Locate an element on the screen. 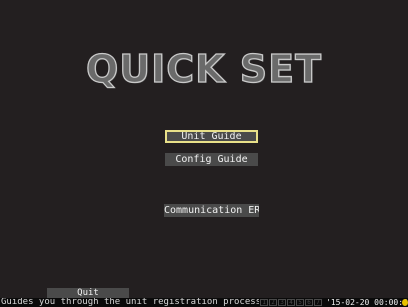  communication-err-button: Communication ERR. is located at coordinates (211, 210).